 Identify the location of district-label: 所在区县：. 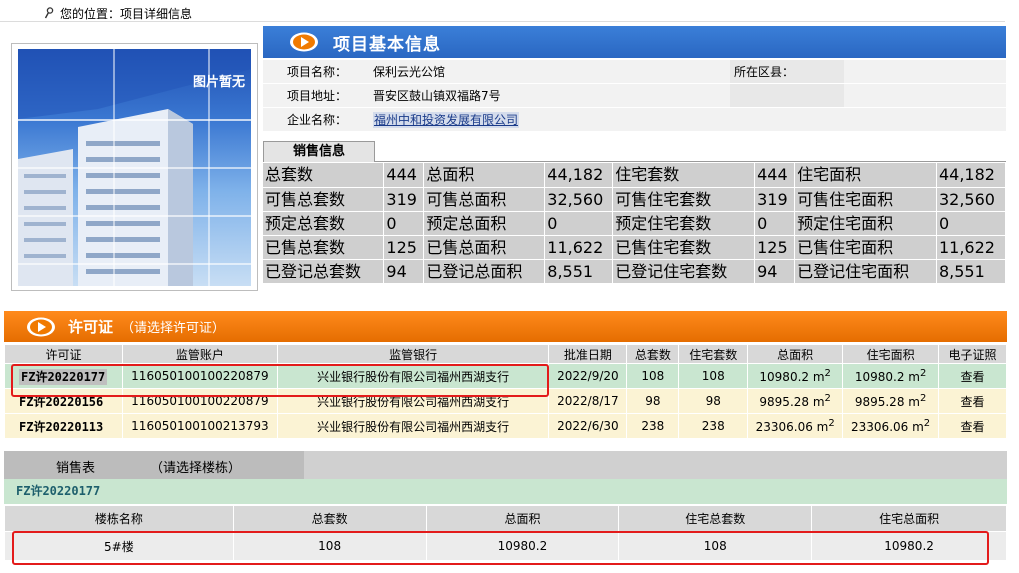
(787, 71).